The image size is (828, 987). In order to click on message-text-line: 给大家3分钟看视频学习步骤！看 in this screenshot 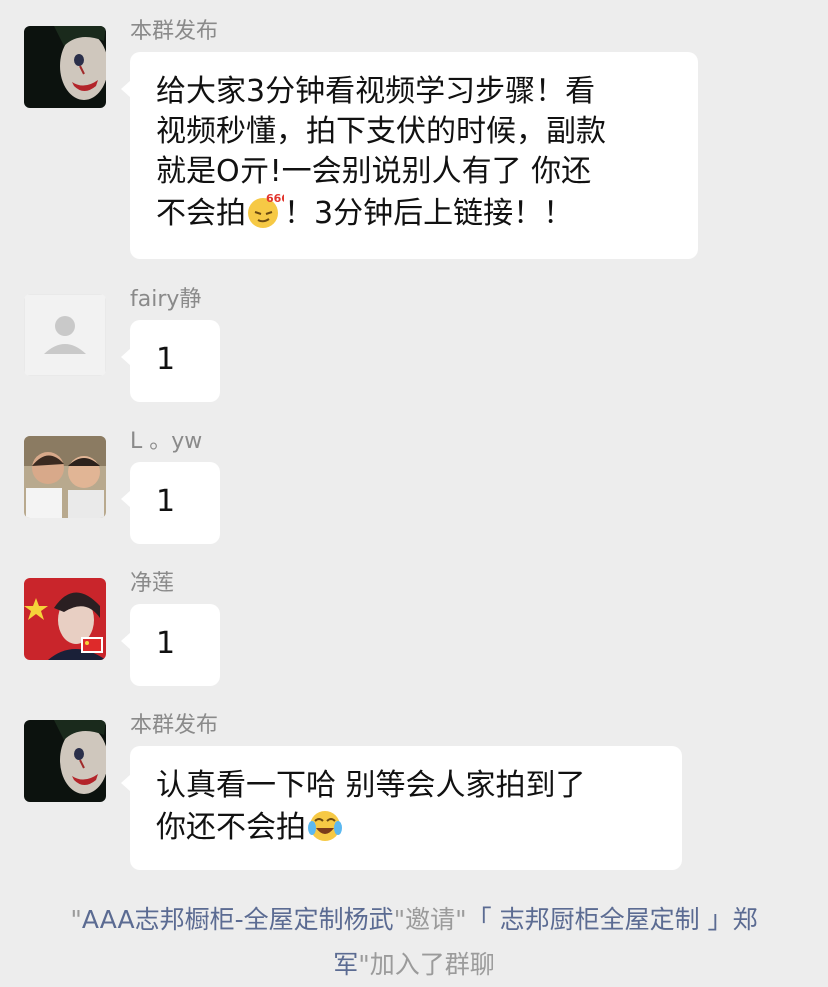, I will do `click(376, 91)`.